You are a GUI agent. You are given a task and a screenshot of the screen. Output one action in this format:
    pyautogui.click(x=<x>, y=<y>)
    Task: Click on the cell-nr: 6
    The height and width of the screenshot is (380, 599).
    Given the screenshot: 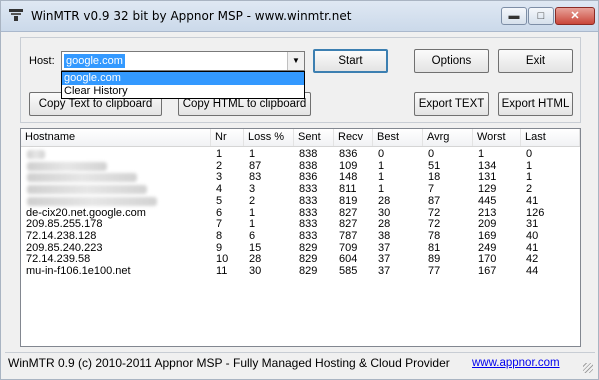 What is the action you would take?
    pyautogui.click(x=219, y=212)
    